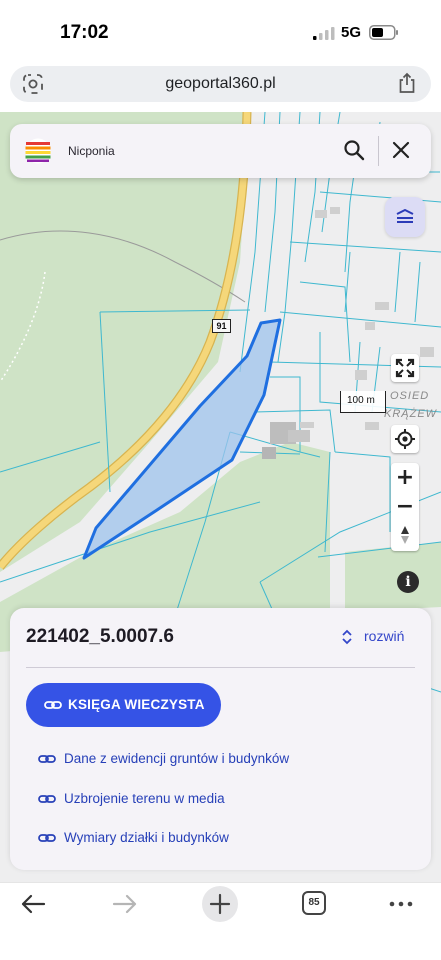  I want to click on new-tab-button, so click(220, 904).